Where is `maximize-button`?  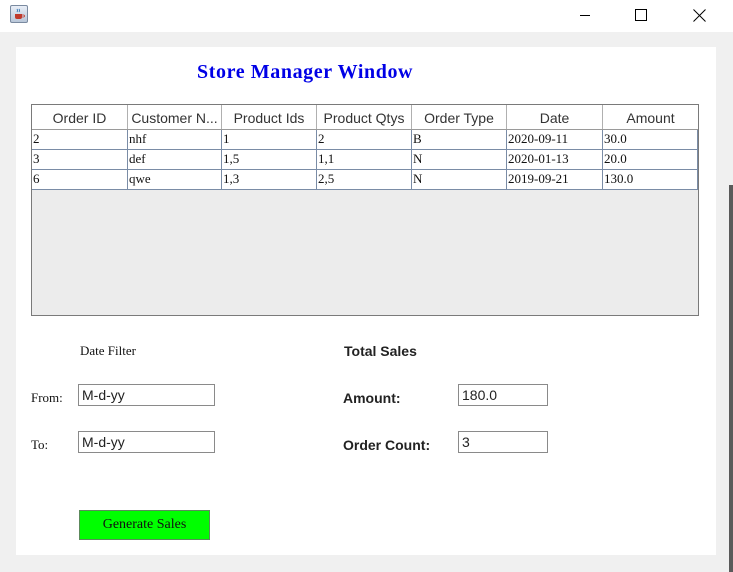 maximize-button is located at coordinates (641, 15).